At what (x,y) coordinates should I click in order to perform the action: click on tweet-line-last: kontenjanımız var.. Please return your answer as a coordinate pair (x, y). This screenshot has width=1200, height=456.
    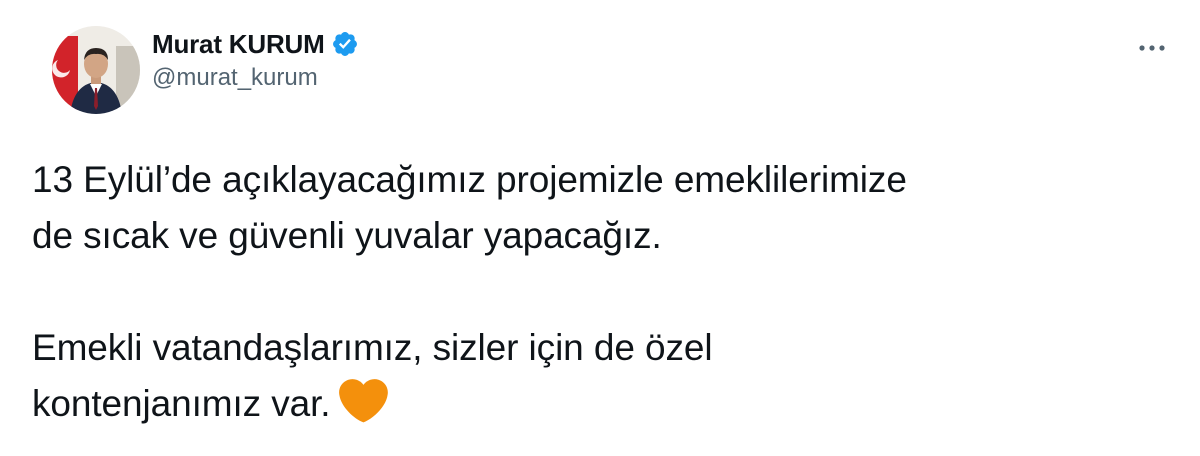
    Looking at the image, I should click on (602, 404).